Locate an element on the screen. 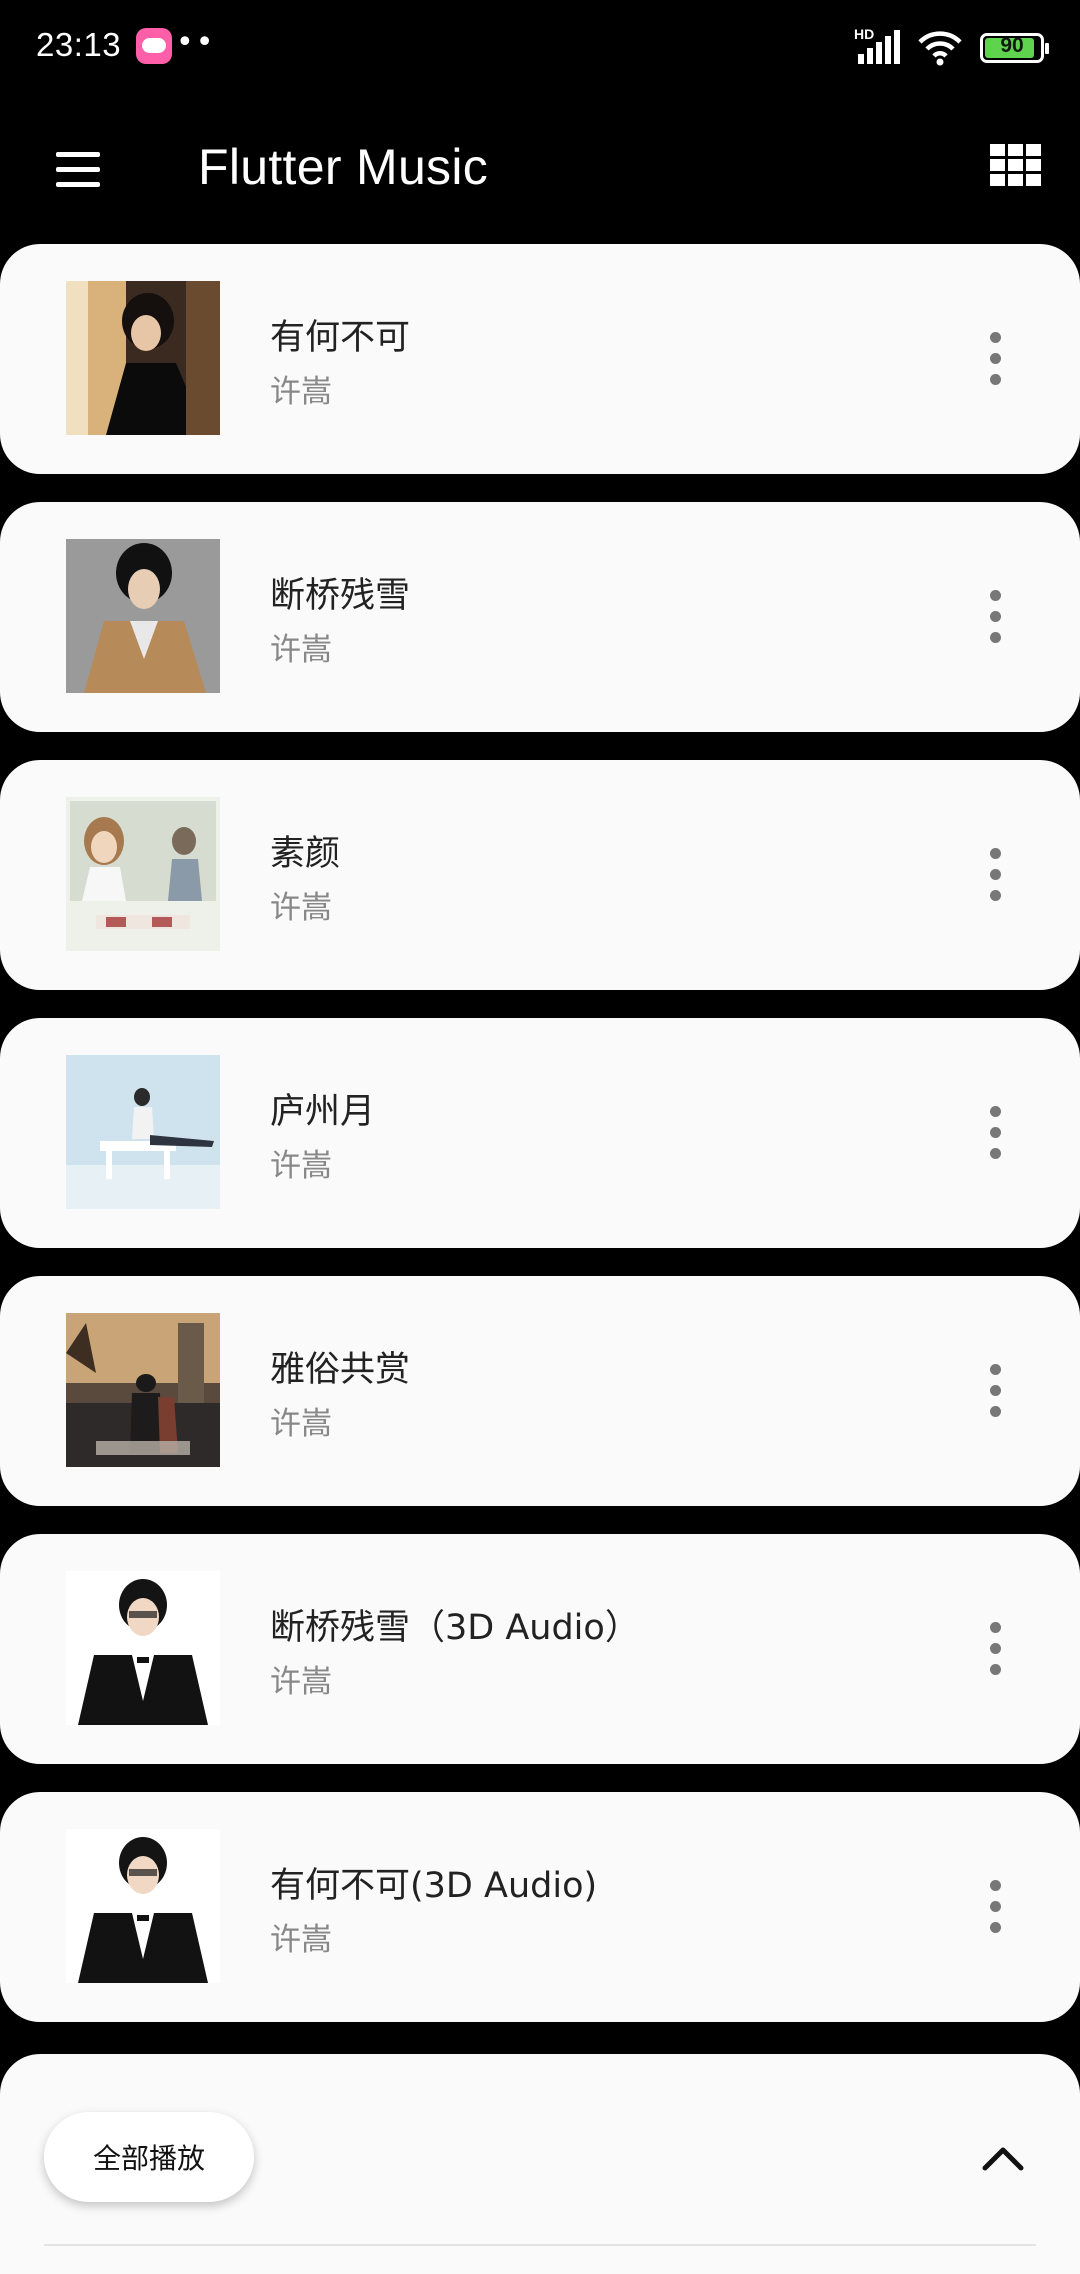 The width and height of the screenshot is (1080, 2274). song-title: 断桥残雪（3D Audio） is located at coordinates (455, 1628).